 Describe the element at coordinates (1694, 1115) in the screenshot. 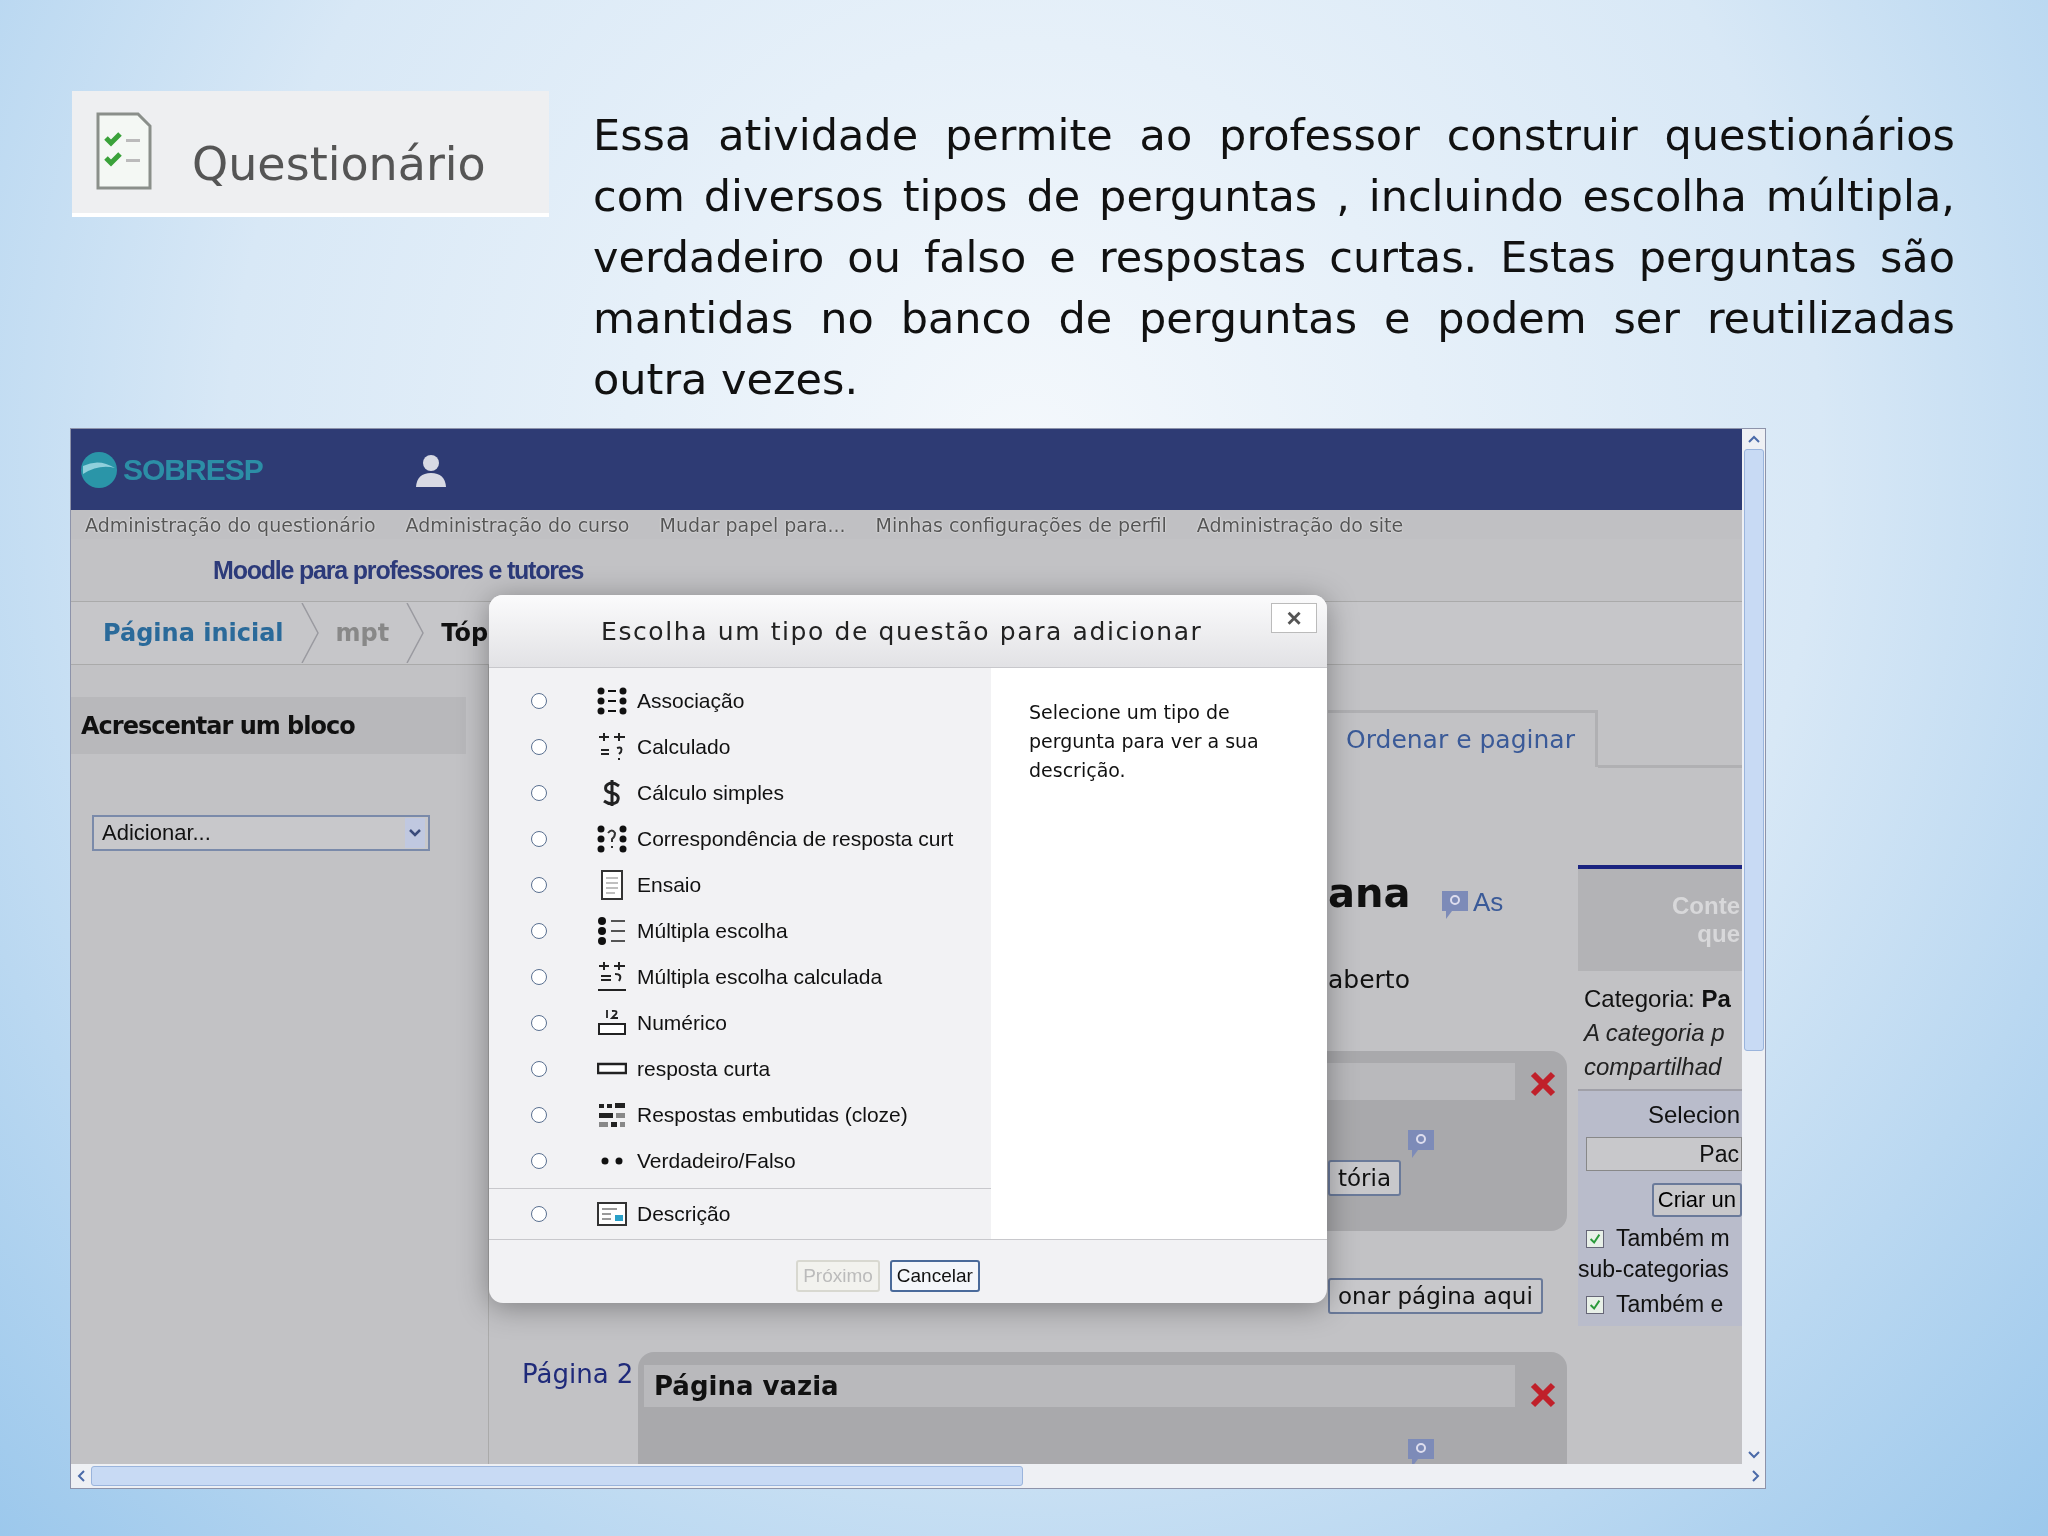

I see `select-label: Selecion` at that location.